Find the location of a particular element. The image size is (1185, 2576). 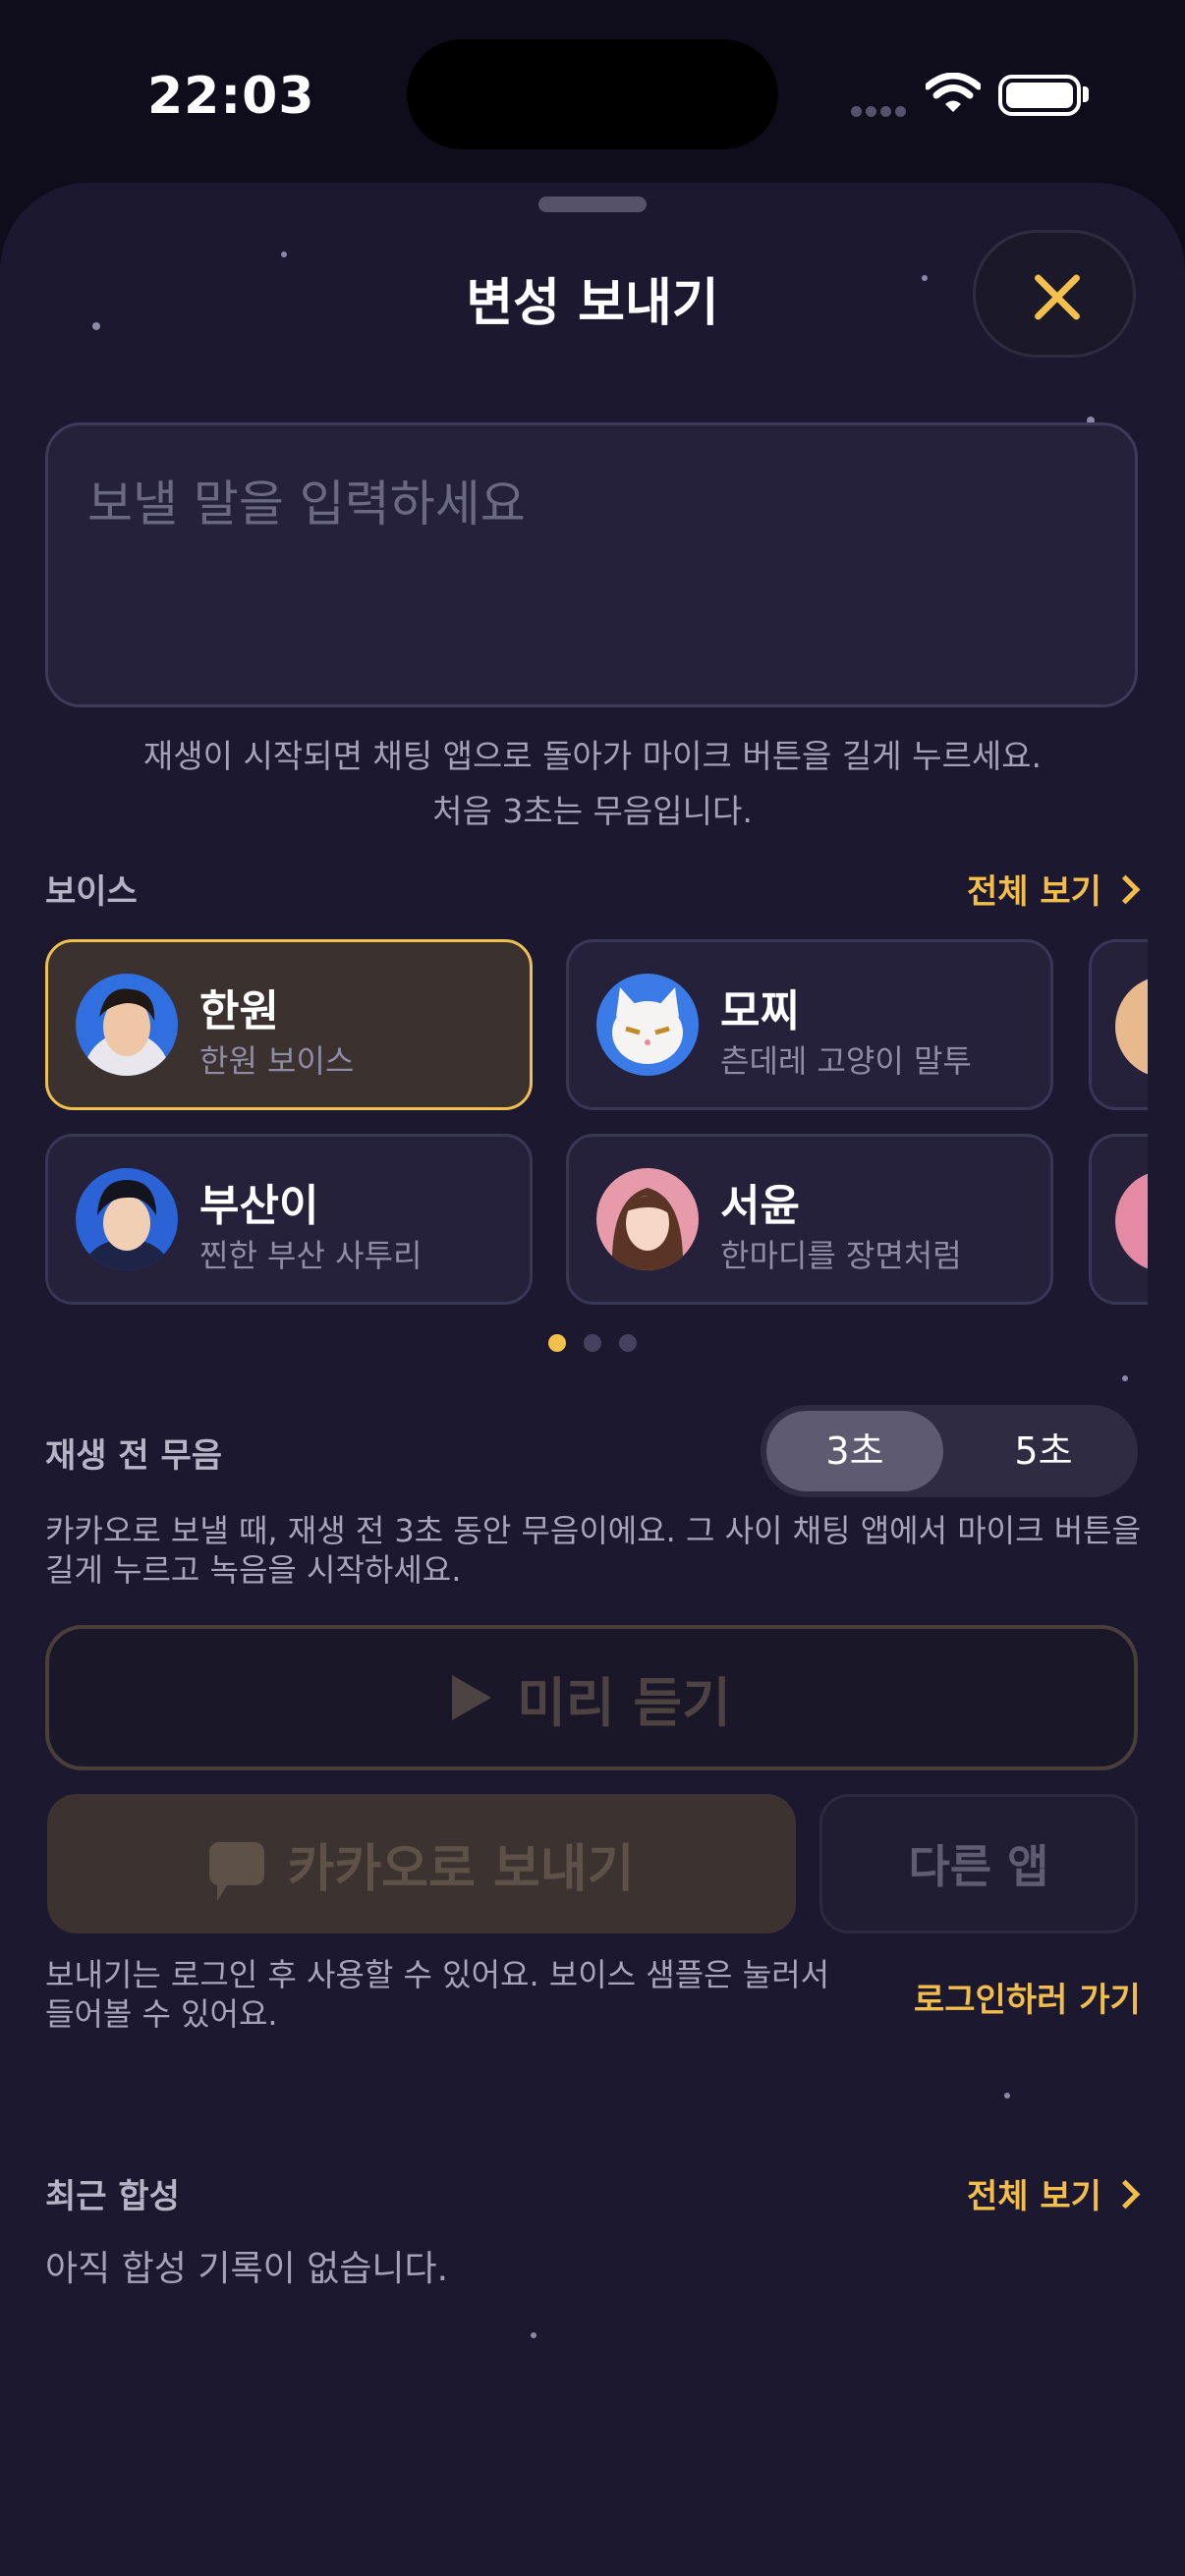

battery-cap is located at coordinates (1086, 94).